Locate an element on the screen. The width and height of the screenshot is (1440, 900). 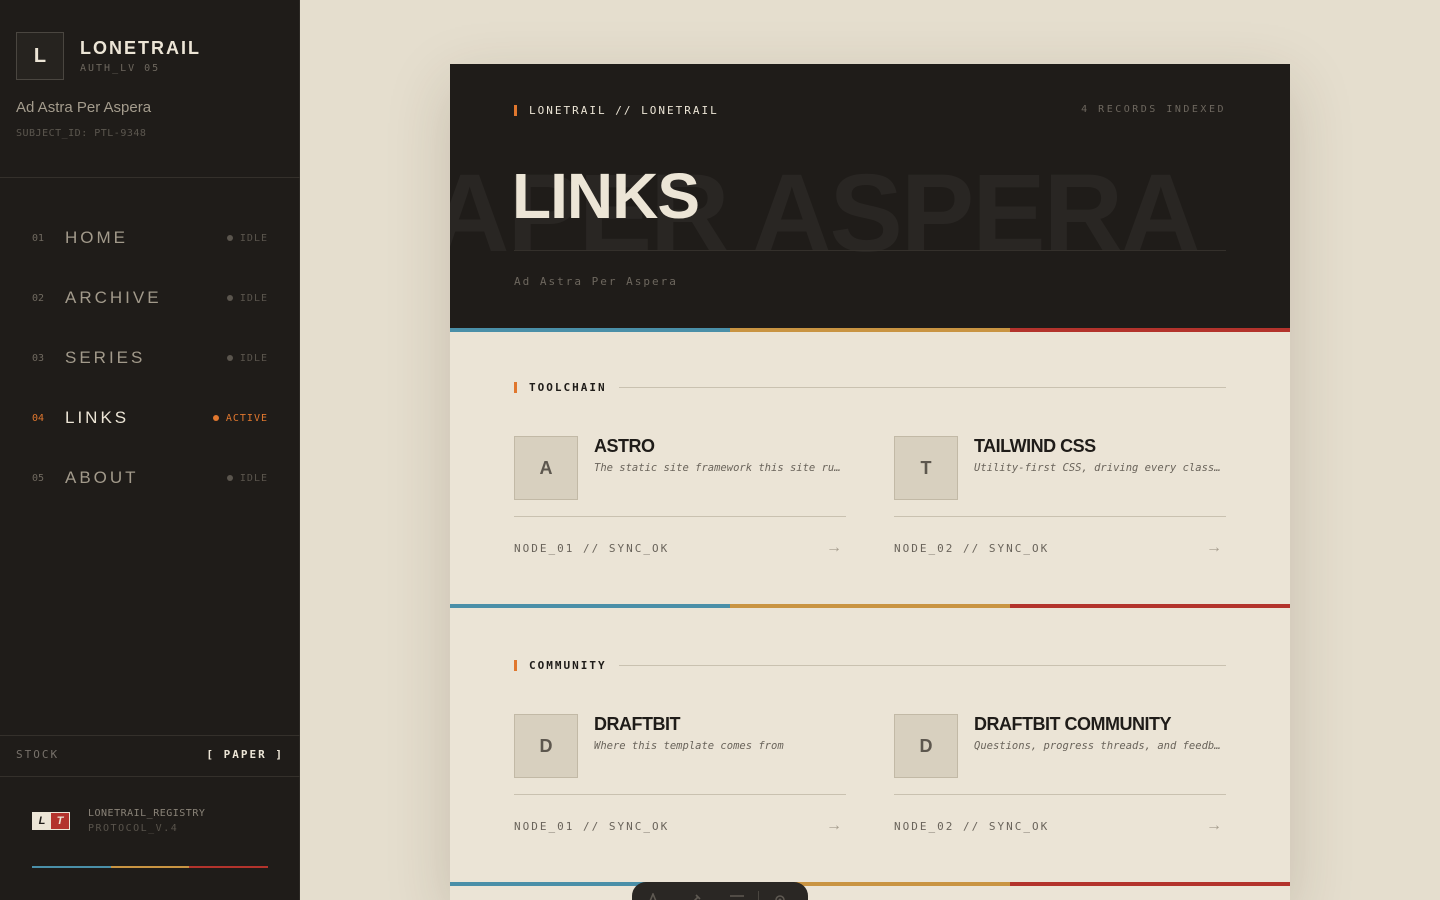
stock-label: STOCK is located at coordinates (38, 754).